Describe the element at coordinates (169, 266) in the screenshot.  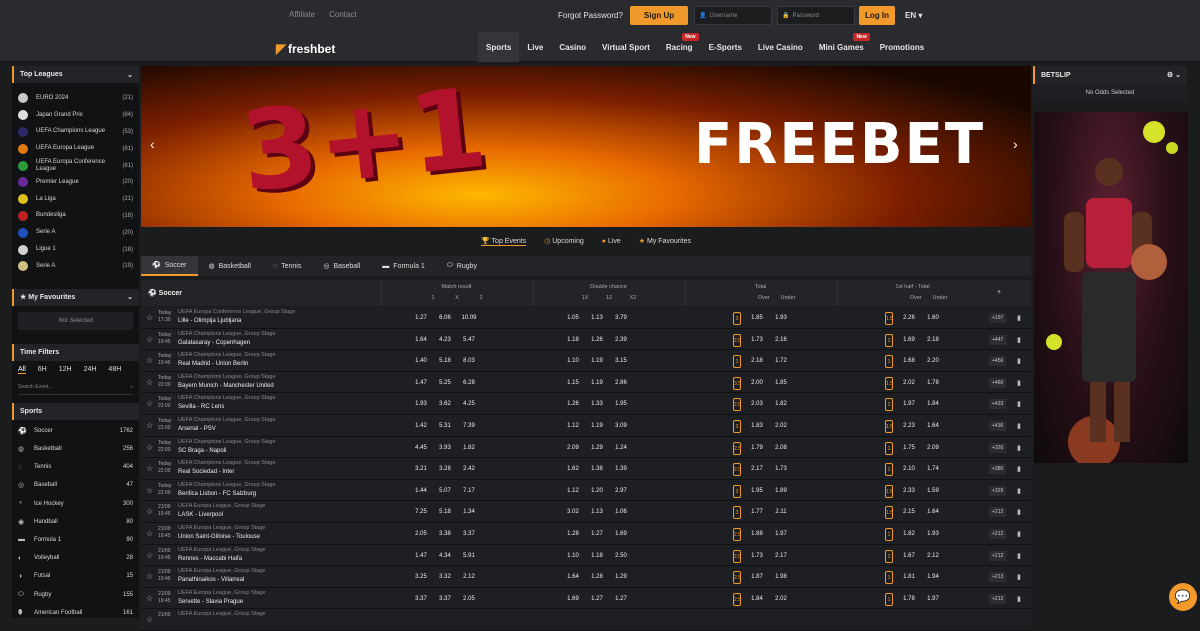
I see `sport-tab-soccer: ⚽ Soccer` at that location.